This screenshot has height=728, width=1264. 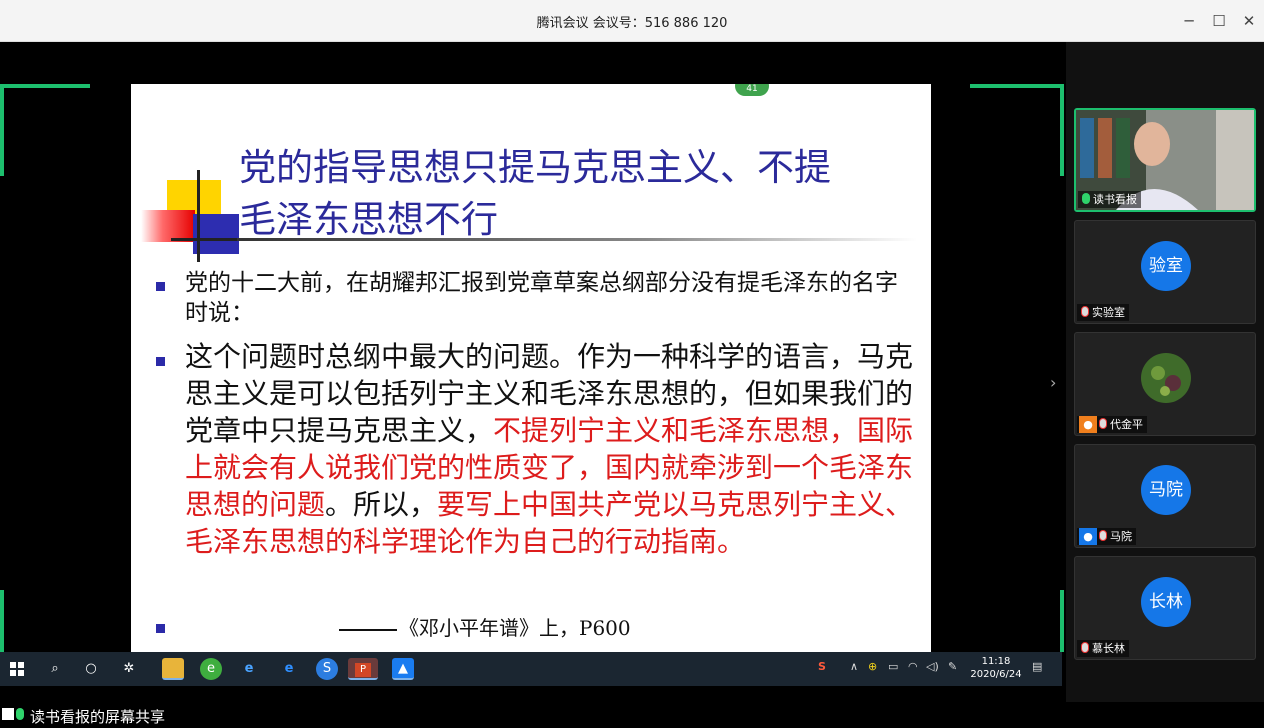 I want to click on participant-tile: 长林 慕长林, so click(x=1165, y=608).